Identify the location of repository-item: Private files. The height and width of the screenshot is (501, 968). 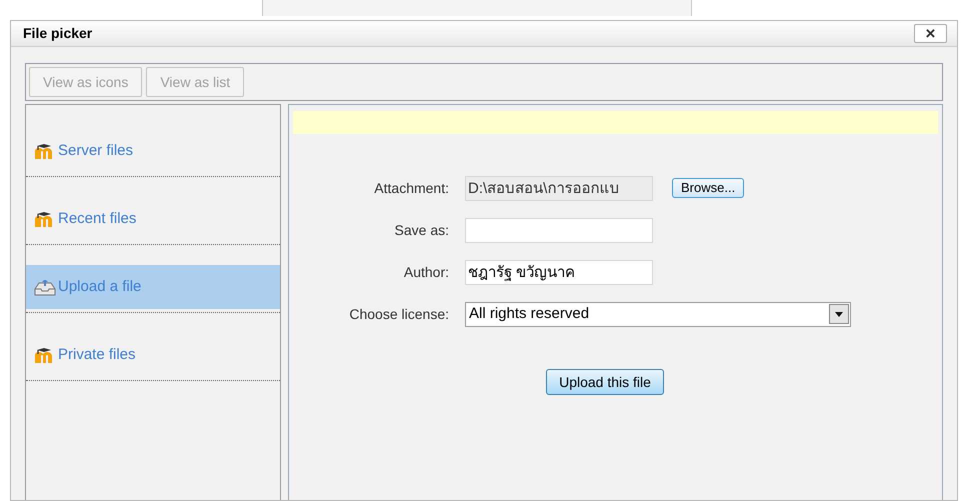
(153, 355).